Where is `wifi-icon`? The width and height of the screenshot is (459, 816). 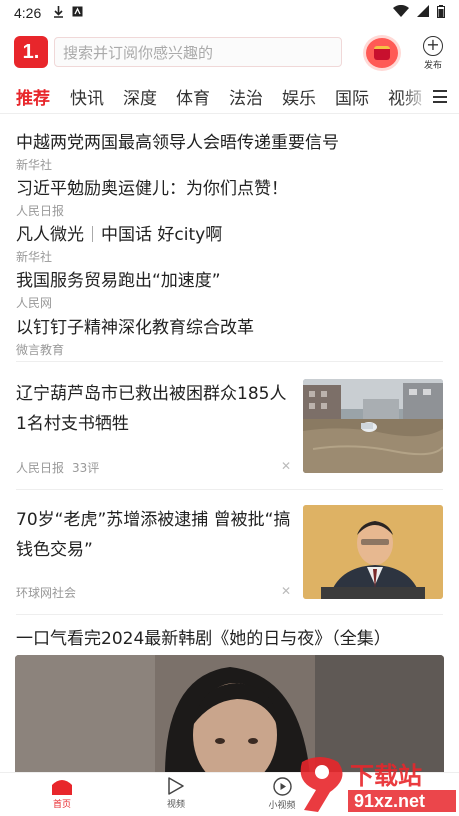 wifi-icon is located at coordinates (401, 12).